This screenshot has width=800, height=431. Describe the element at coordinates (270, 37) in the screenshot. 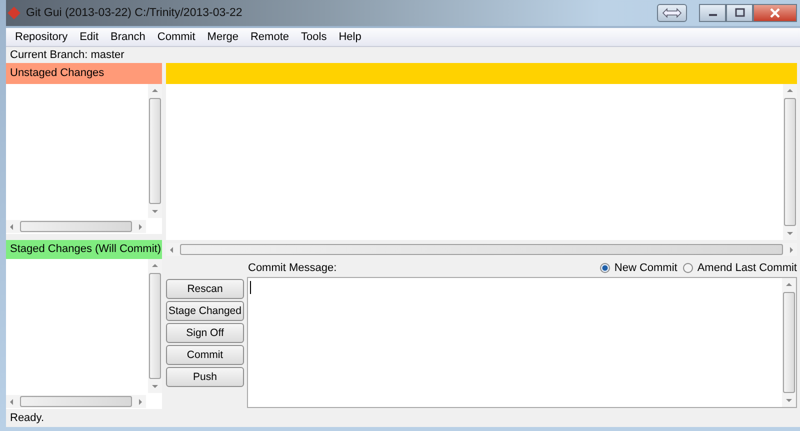

I see `menu-item: Remote` at that location.